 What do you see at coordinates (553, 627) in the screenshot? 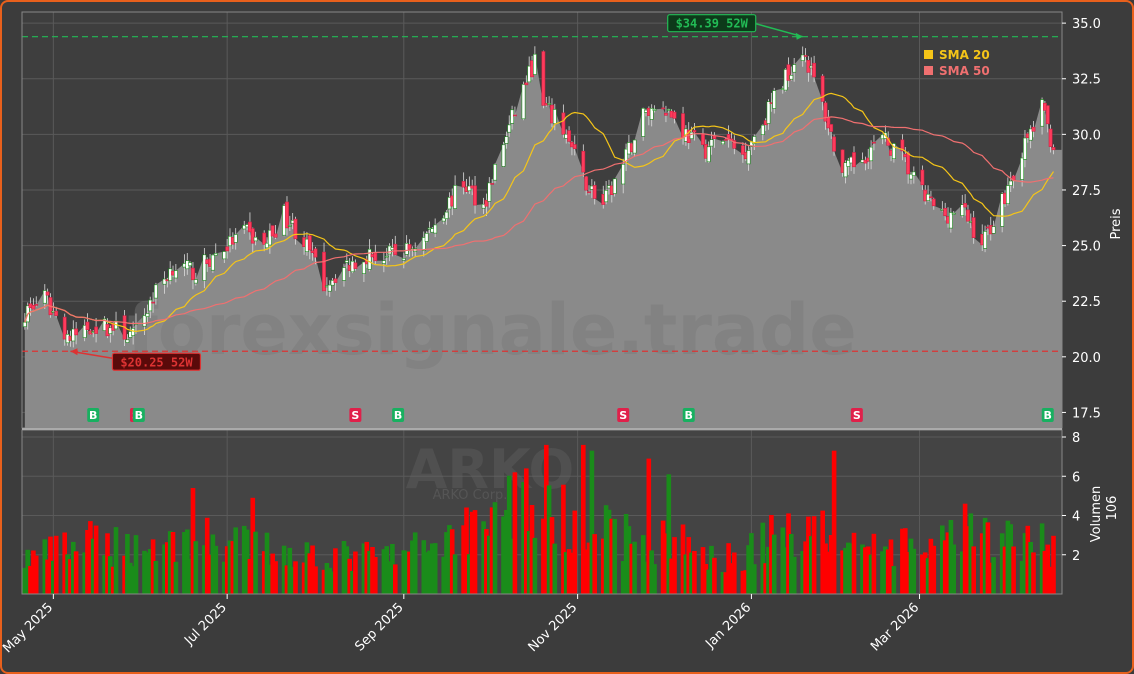
I see `time-tick-label: Nov 2025` at bounding box center [553, 627].